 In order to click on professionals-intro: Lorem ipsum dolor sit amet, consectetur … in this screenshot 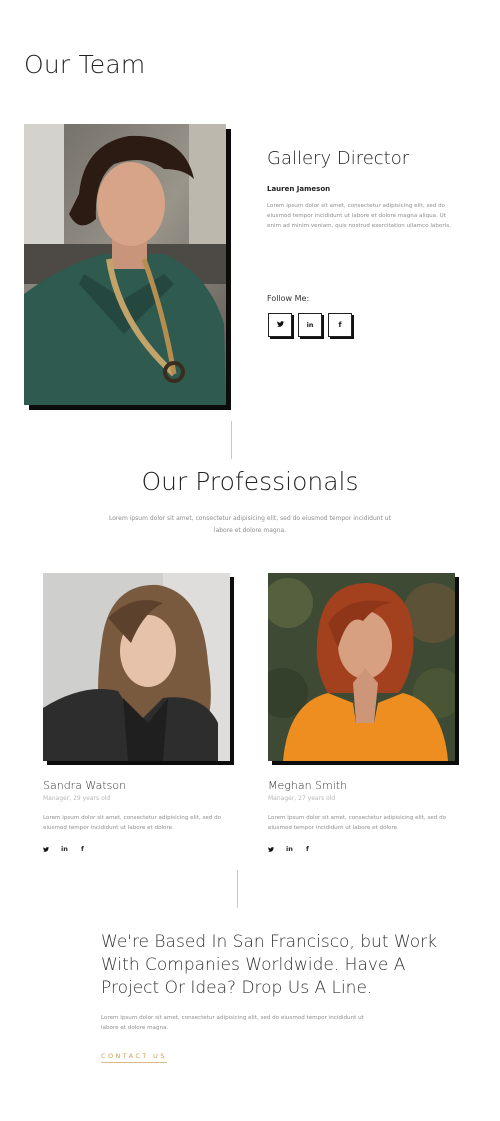, I will do `click(250, 524)`.